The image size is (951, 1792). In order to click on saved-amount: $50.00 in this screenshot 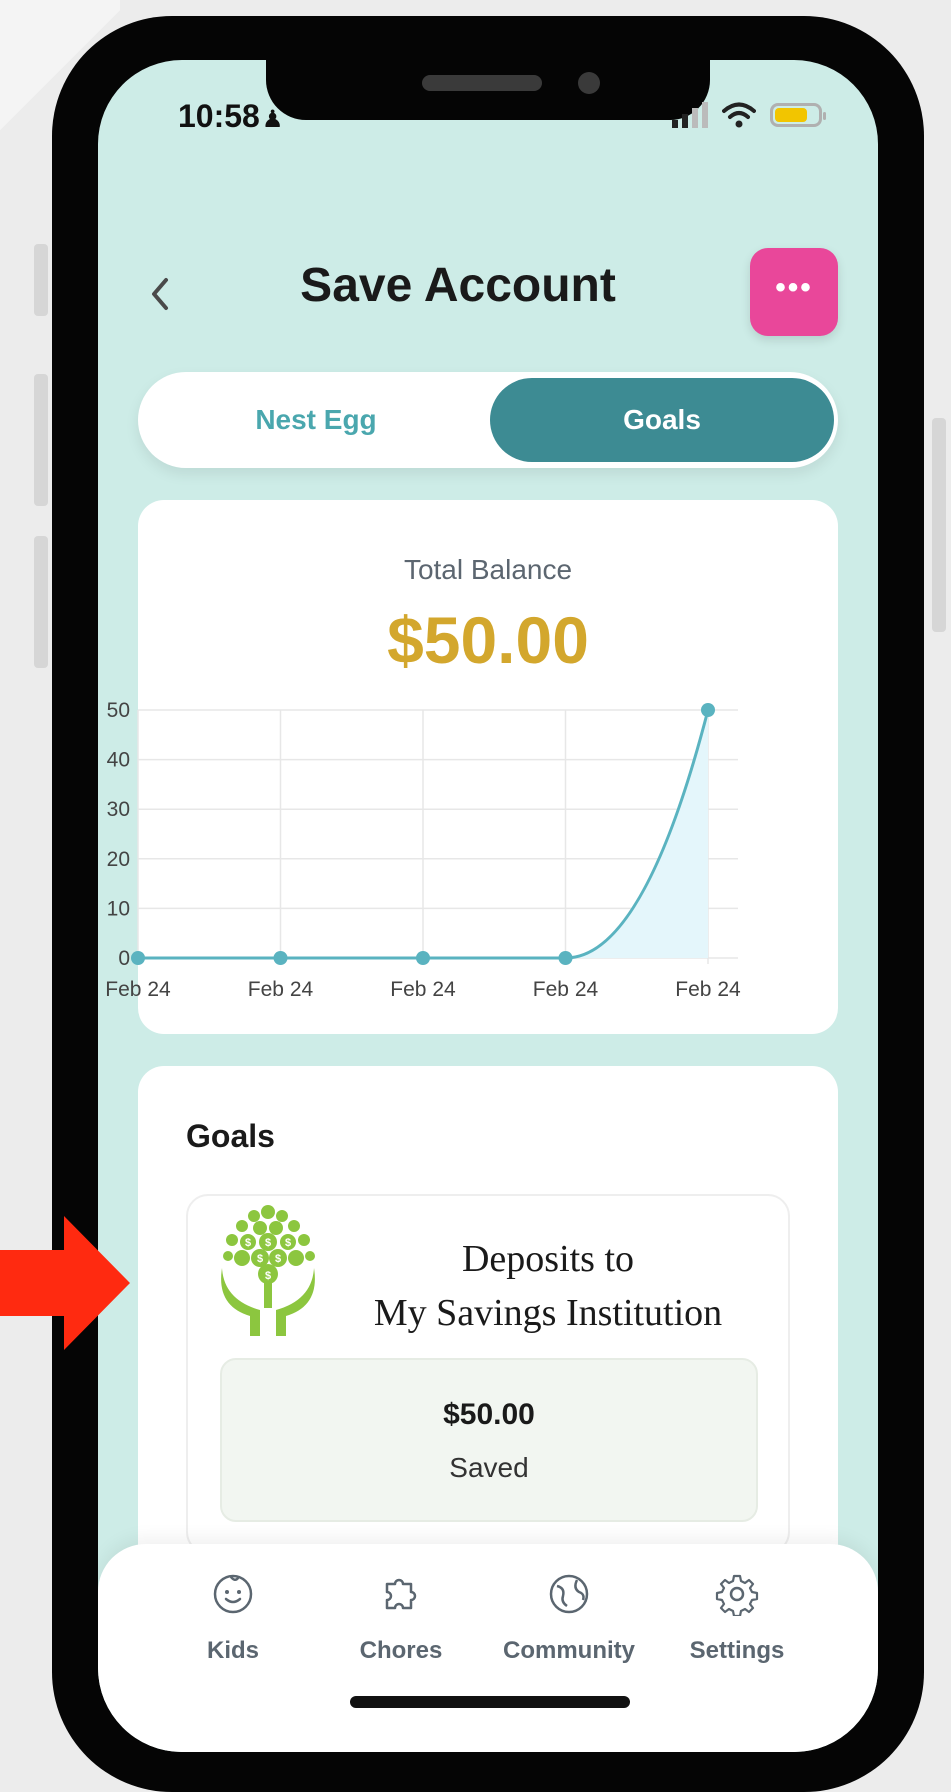, I will do `click(489, 1414)`.